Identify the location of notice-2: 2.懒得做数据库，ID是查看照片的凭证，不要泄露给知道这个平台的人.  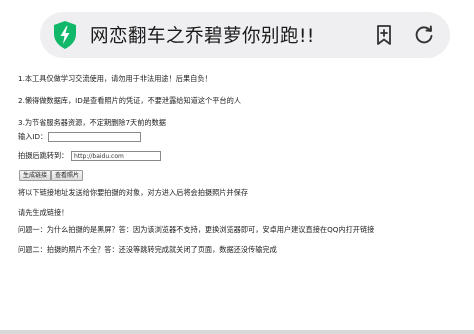
(129, 100).